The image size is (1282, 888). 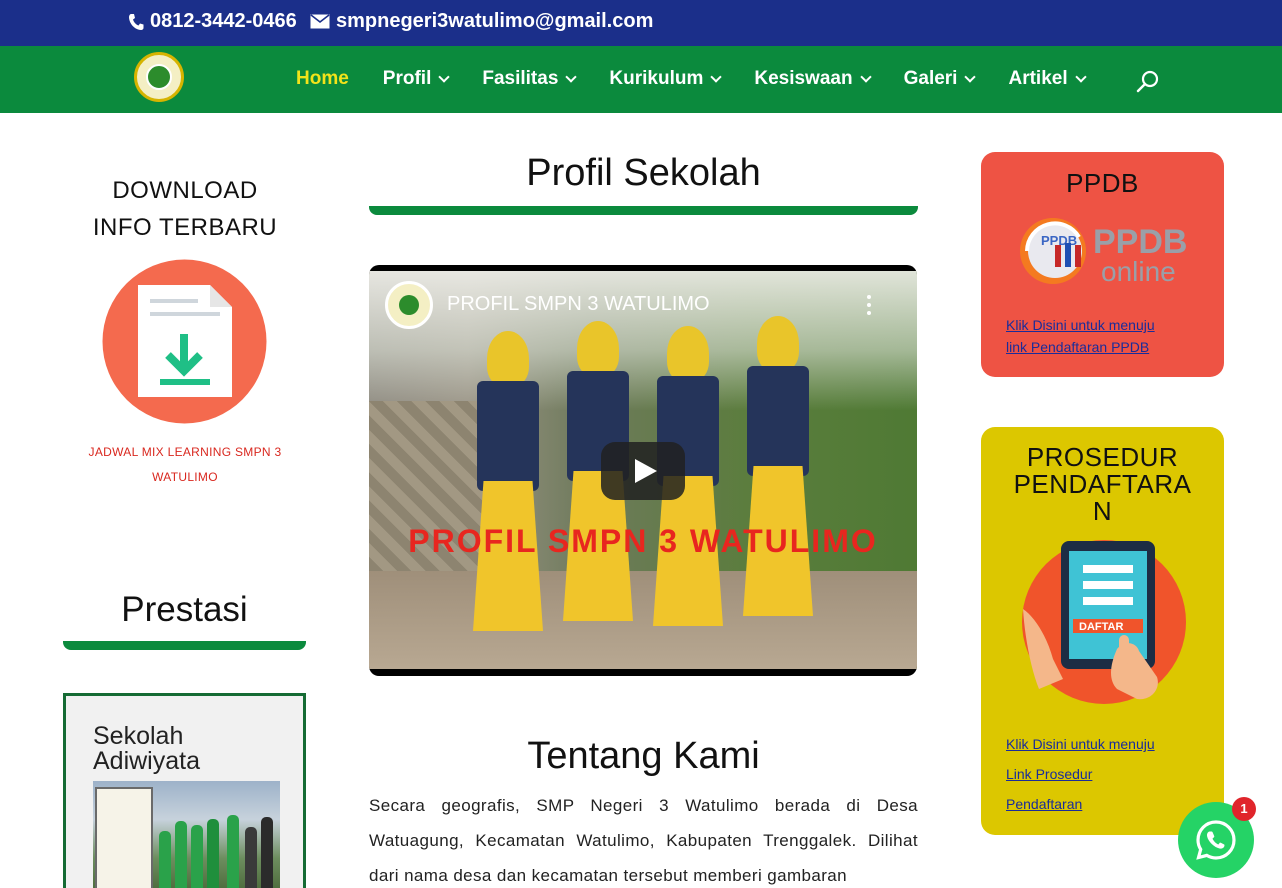 What do you see at coordinates (1102, 484) in the screenshot?
I see `prosedur-title: PROSEDUR PENDAFTARA N` at bounding box center [1102, 484].